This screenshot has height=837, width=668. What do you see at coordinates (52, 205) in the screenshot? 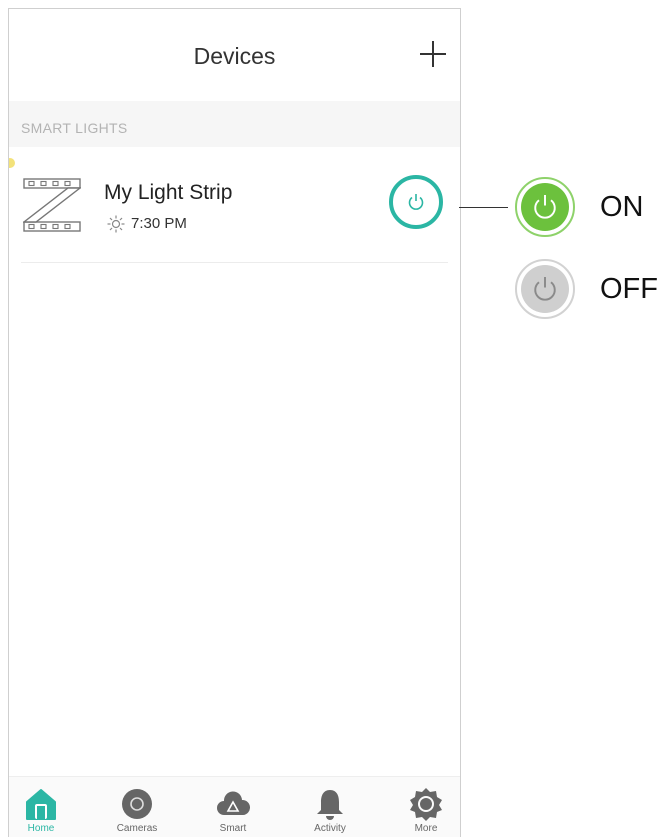
I see `light-strip-icon` at bounding box center [52, 205].